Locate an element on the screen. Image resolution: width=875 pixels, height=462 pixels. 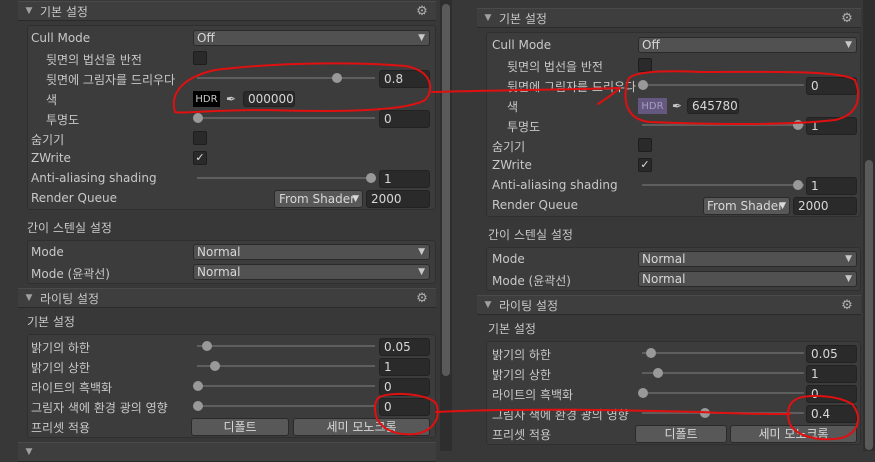
mode-outline-label: Mode (윤곽선) is located at coordinates (531, 281).